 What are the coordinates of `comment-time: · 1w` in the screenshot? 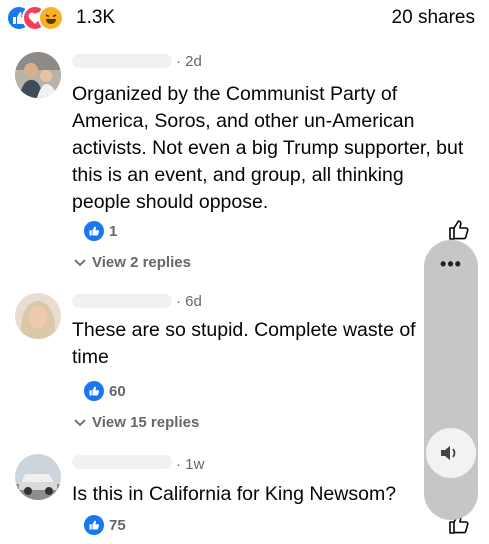 It's located at (190, 464).